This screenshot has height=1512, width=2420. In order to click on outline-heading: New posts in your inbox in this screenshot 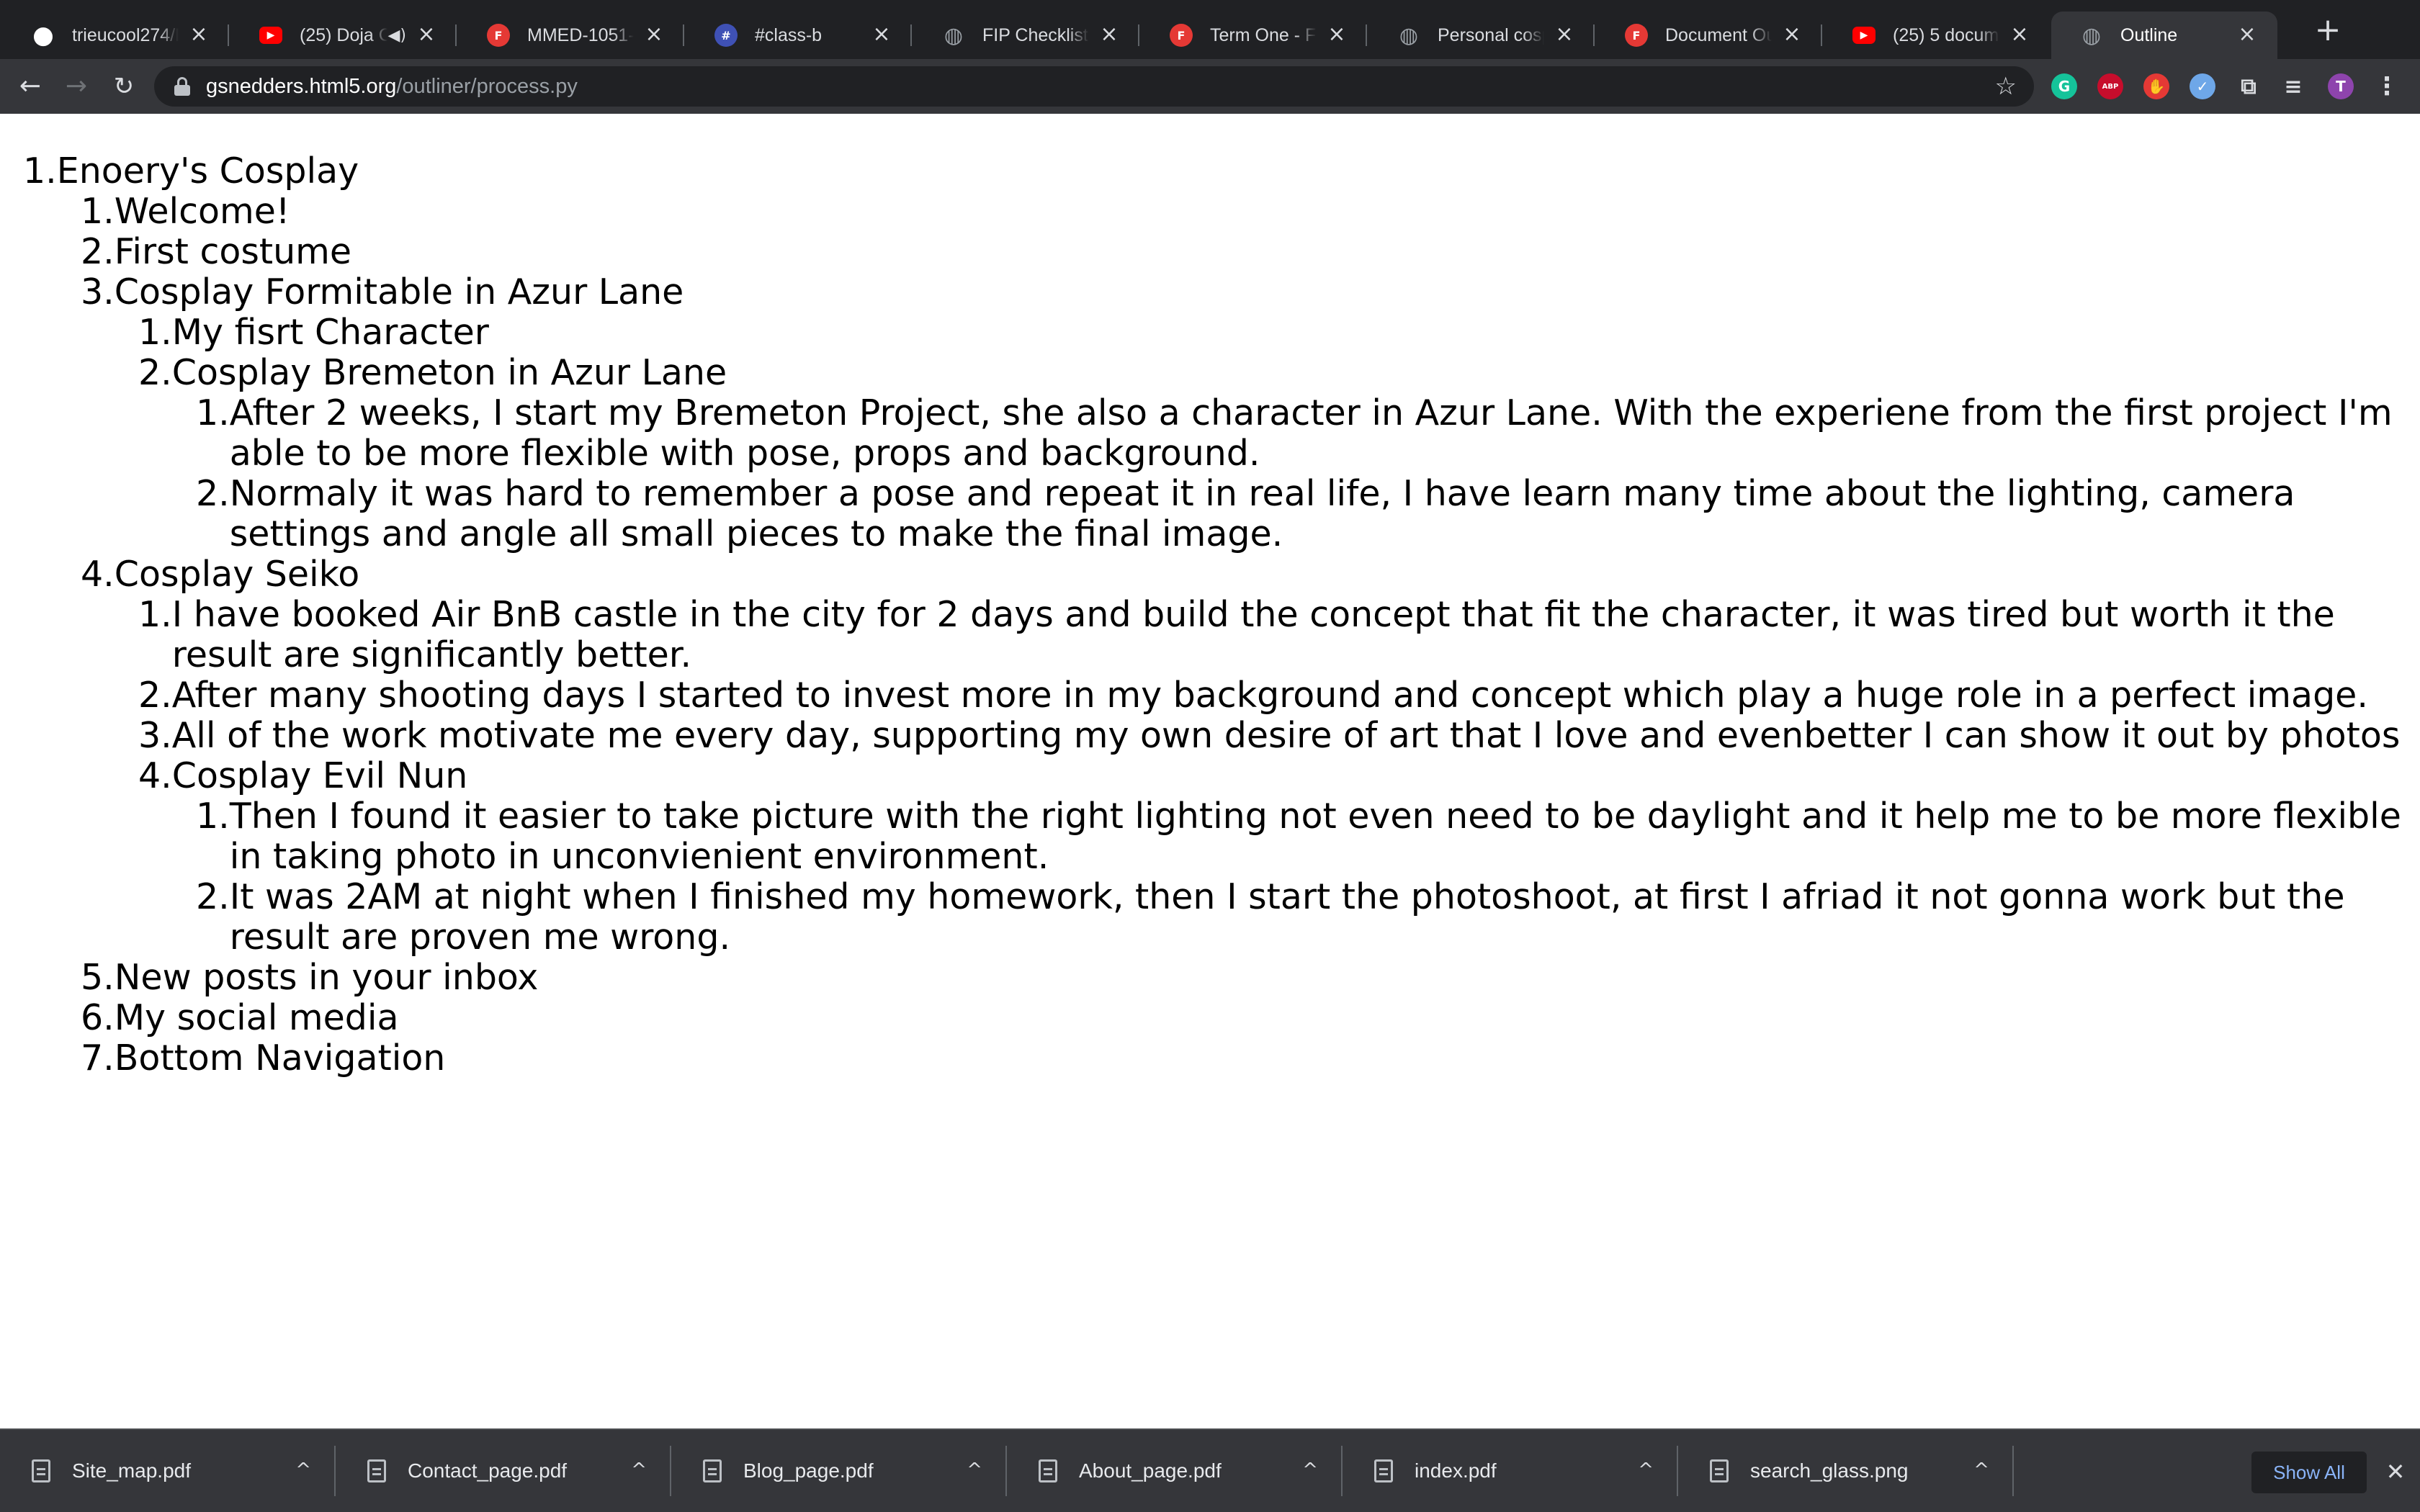, I will do `click(1261, 978)`.